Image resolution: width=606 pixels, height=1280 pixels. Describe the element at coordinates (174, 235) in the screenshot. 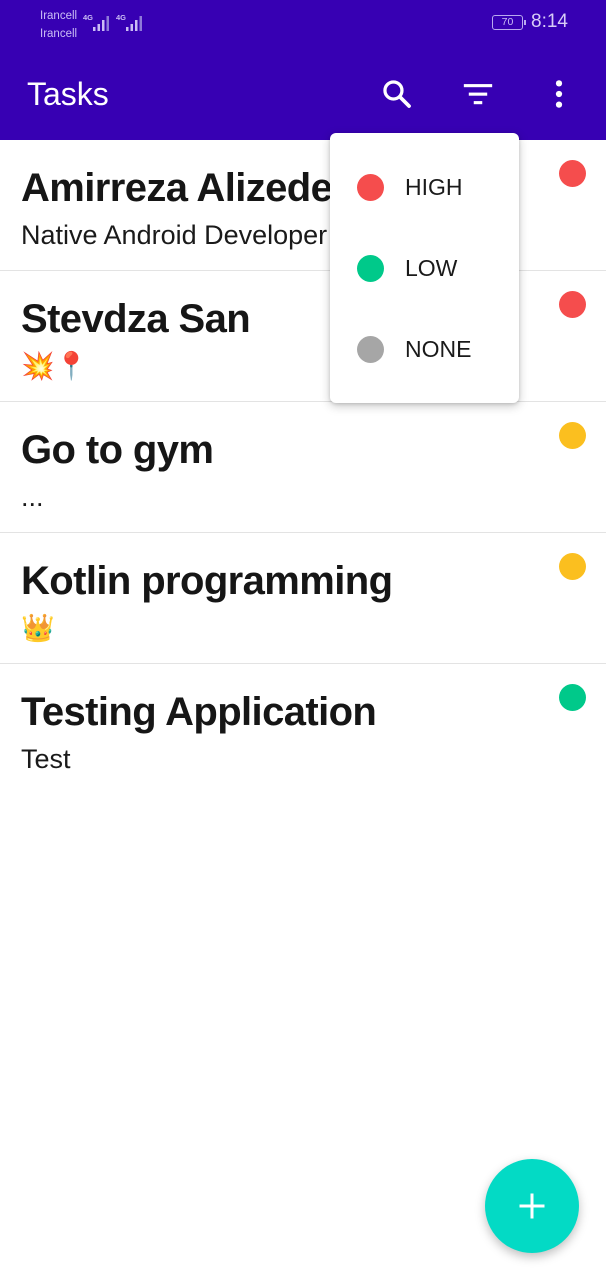

I see `task-description: Native Android Developer` at that location.